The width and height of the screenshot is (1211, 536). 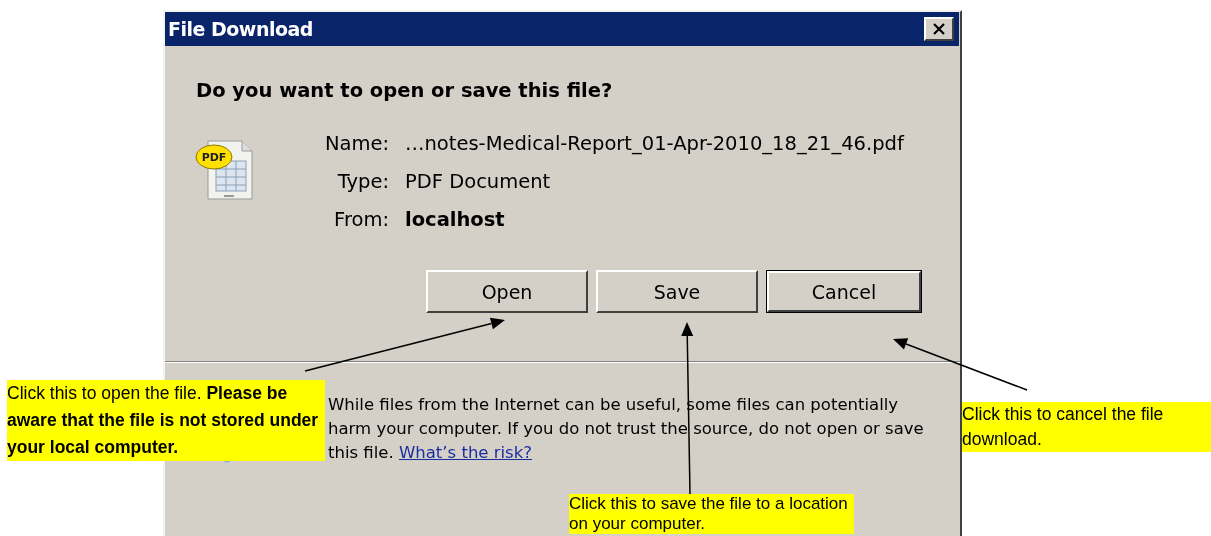 What do you see at coordinates (361, 219) in the screenshot?
I see `field-label: From:` at bounding box center [361, 219].